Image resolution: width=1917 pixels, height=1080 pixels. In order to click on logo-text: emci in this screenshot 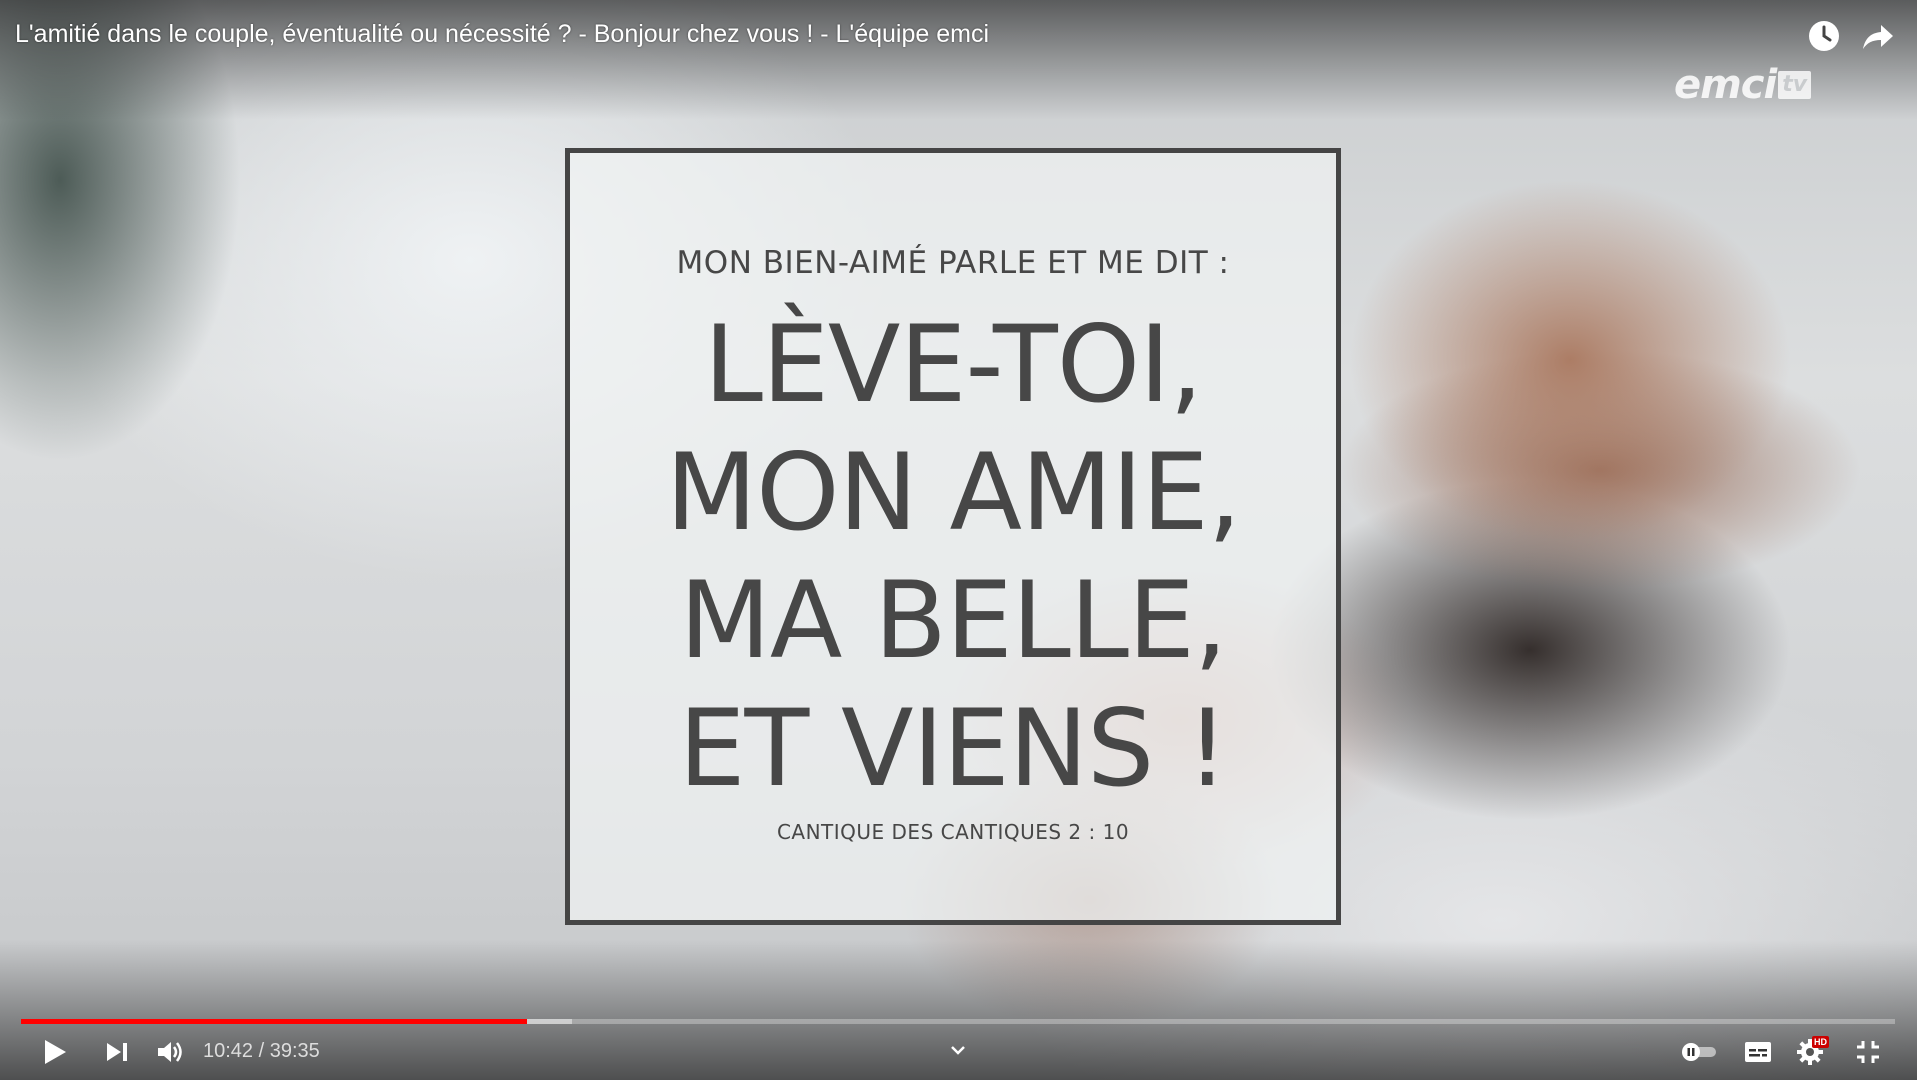, I will do `click(1725, 85)`.